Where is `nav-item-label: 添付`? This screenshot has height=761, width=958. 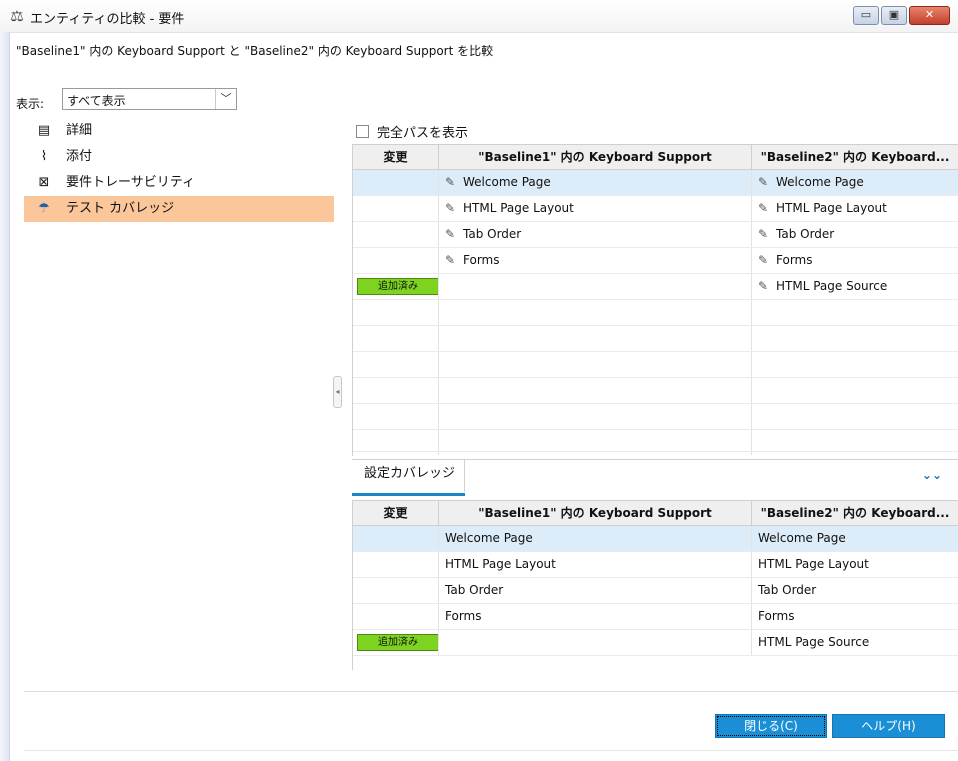 nav-item-label: 添付 is located at coordinates (79, 156).